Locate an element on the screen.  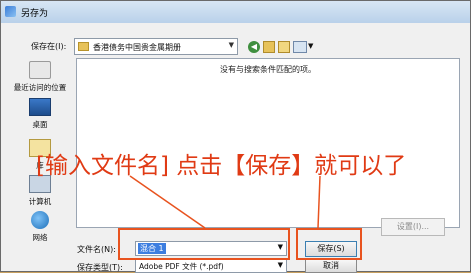
filename-pointer-line is located at coordinates (167, 202).